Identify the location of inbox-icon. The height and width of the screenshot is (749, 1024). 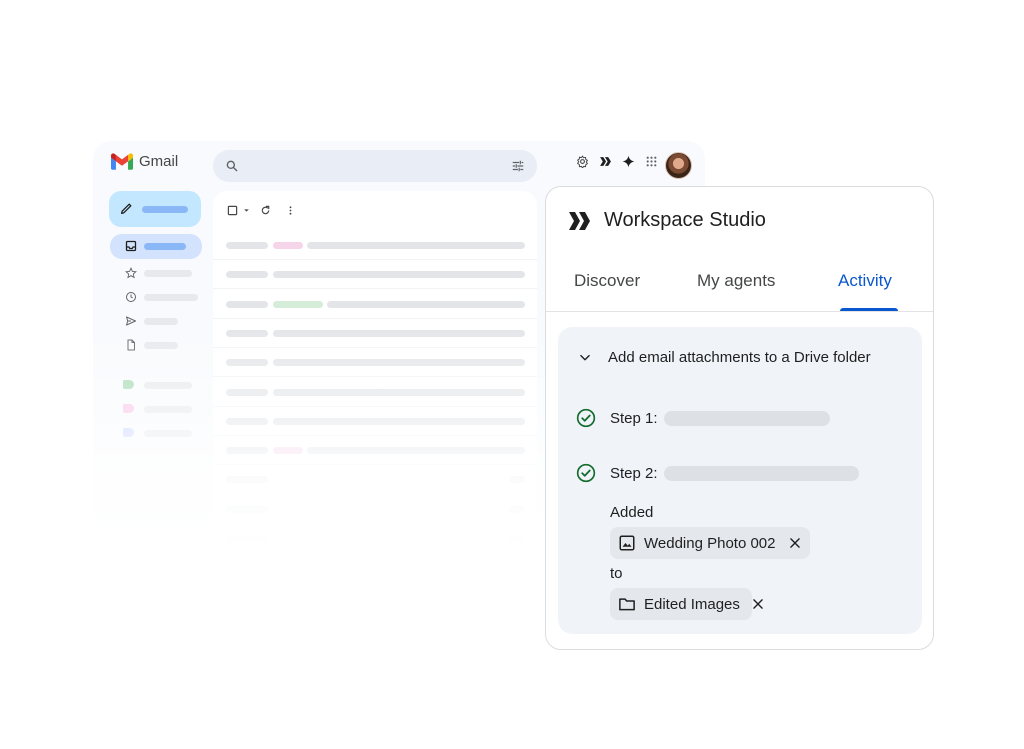
(131, 246).